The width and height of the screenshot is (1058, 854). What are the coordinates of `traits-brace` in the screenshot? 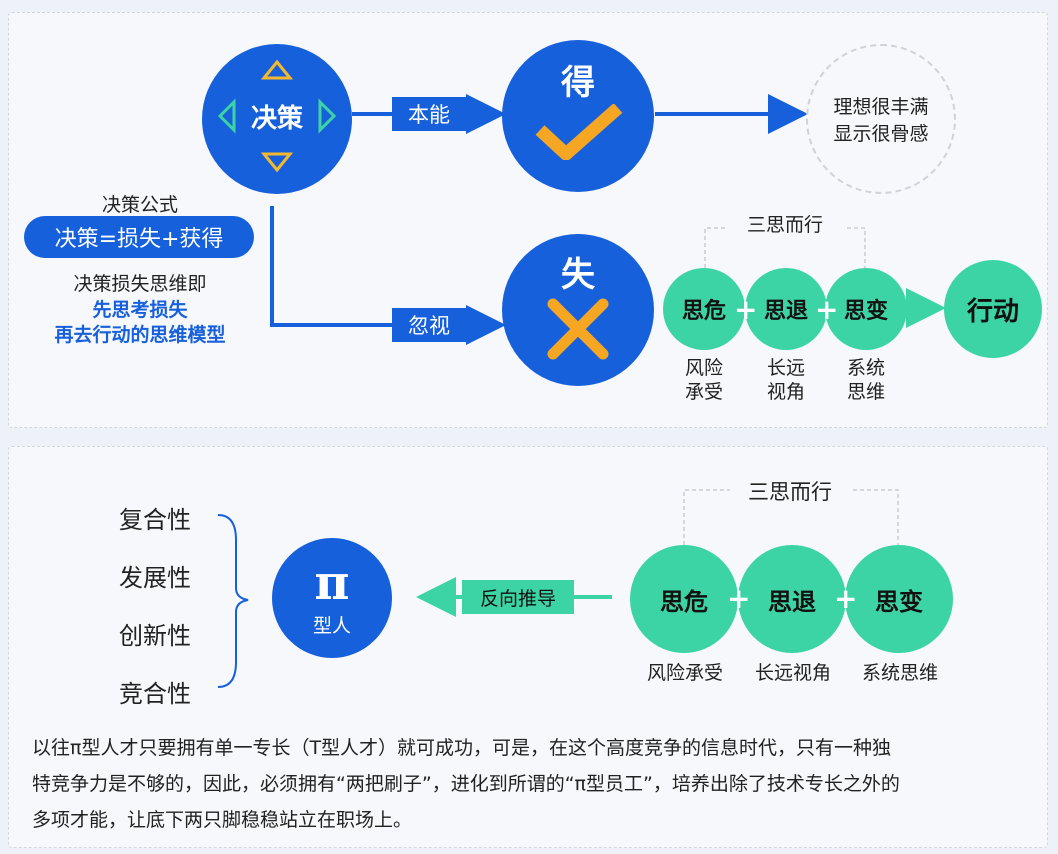 It's located at (233, 601).